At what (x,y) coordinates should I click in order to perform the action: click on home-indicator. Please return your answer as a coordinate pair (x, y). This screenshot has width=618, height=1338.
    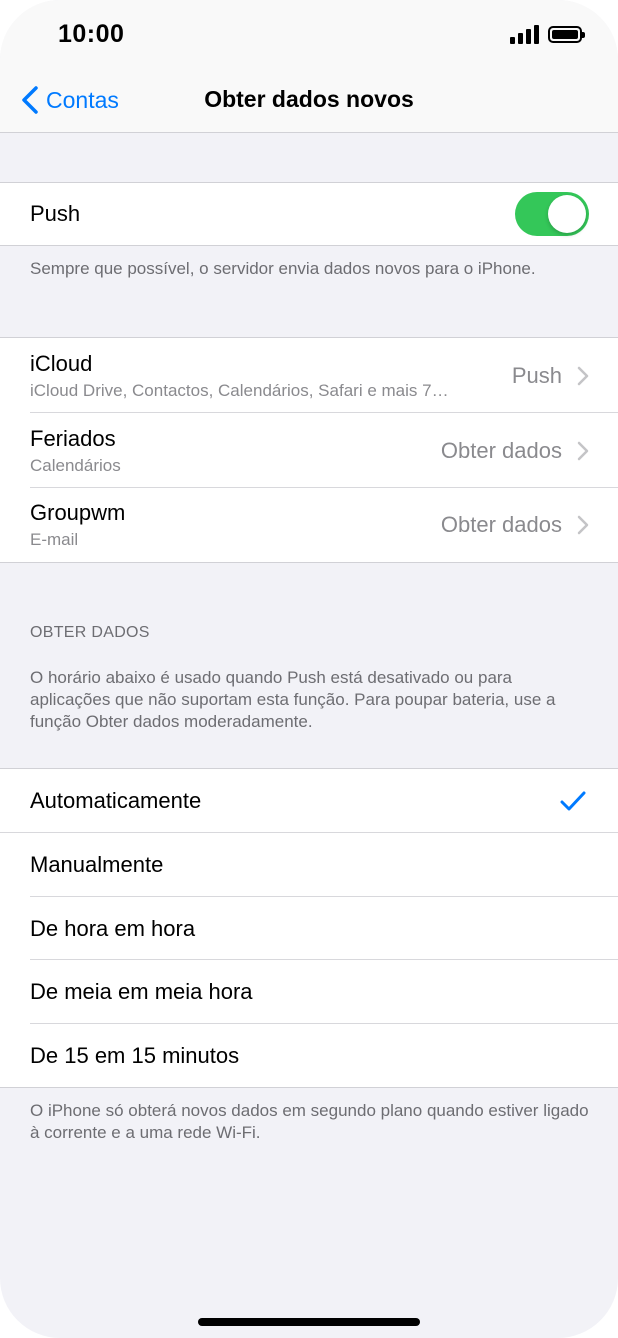
    Looking at the image, I should click on (309, 1322).